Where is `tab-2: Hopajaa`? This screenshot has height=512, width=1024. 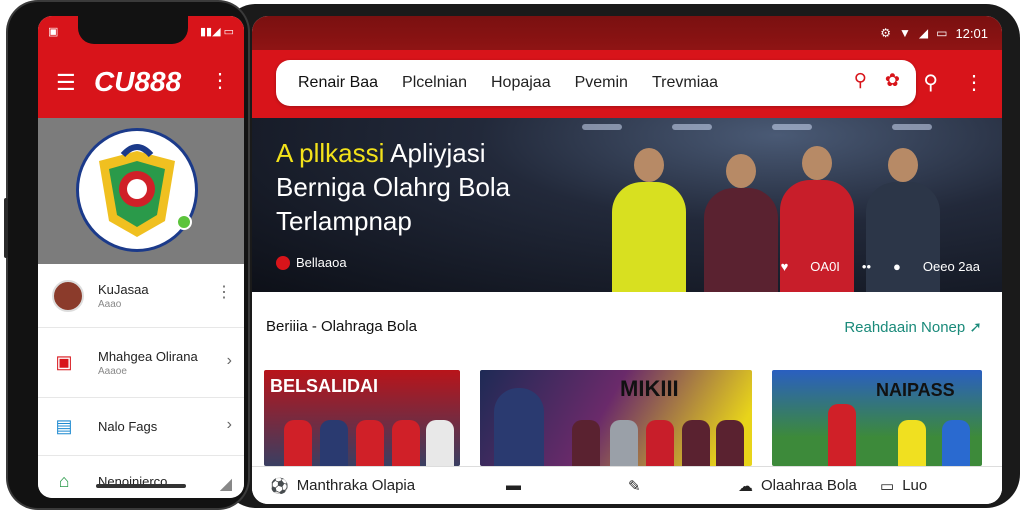
tab-2: Hopajaa is located at coordinates (521, 83).